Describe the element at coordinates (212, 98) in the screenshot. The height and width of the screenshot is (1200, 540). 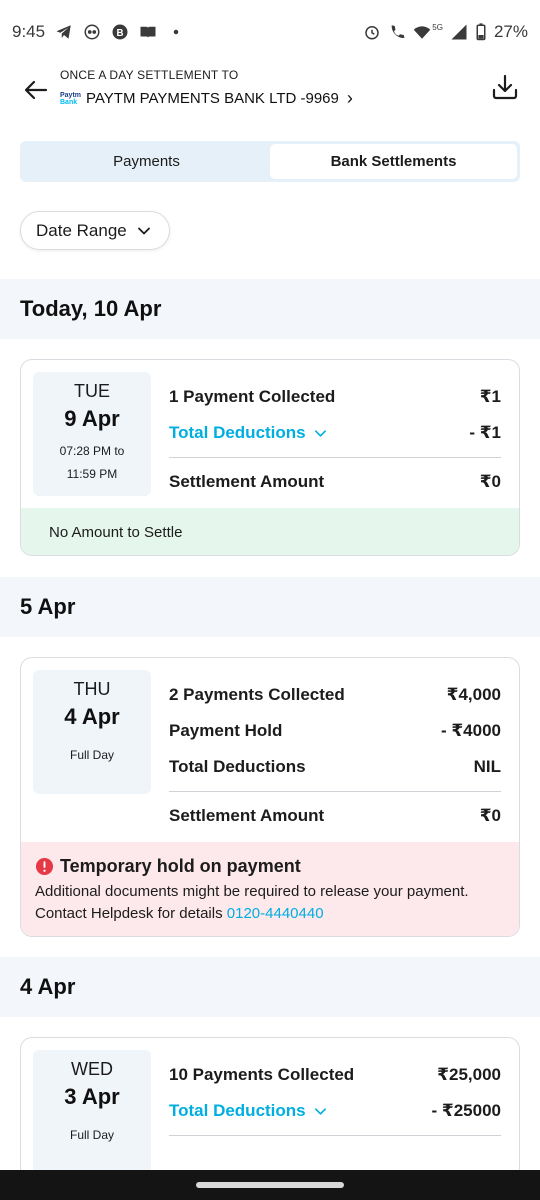
I see `bank-name: PAYTM PAYMENTS BANK LTD -9969` at that location.